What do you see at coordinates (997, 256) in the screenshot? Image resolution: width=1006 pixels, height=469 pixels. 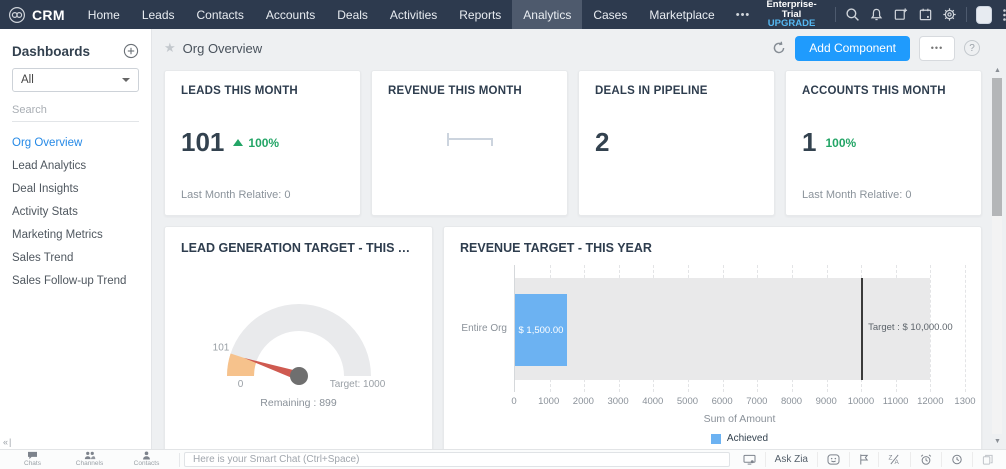 I see `scrollbar-track` at bounding box center [997, 256].